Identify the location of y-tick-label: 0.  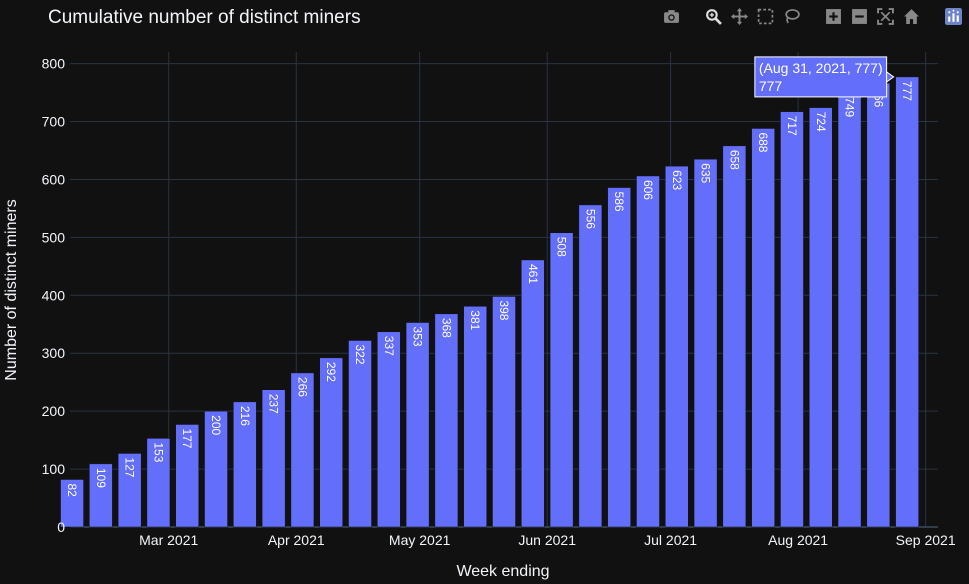
(61, 527).